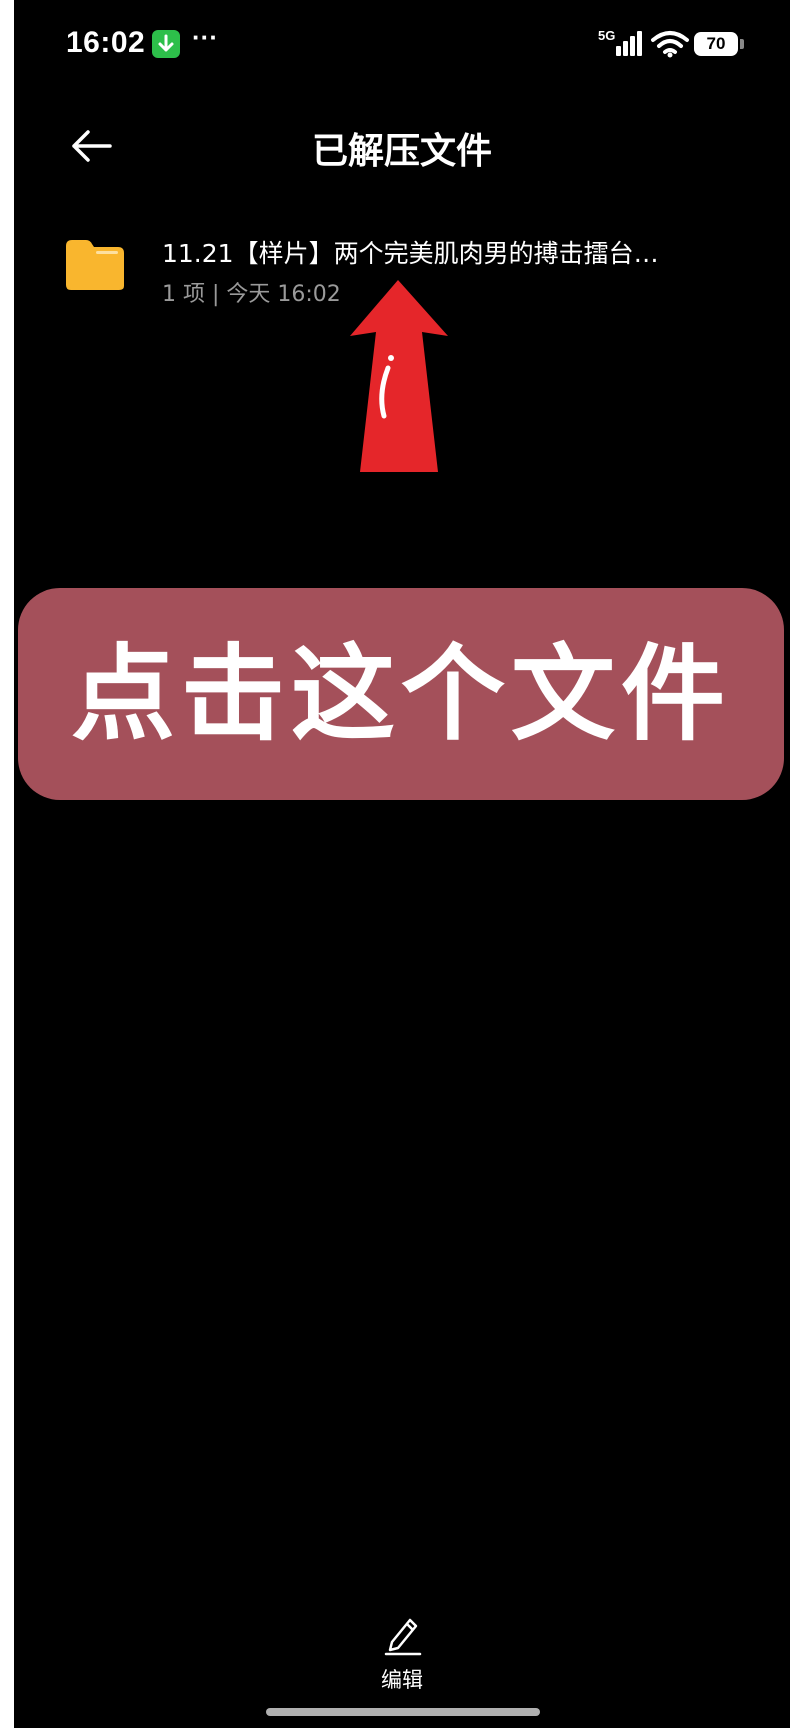  I want to click on instruction-callout: 点击这个文件, so click(401, 694).